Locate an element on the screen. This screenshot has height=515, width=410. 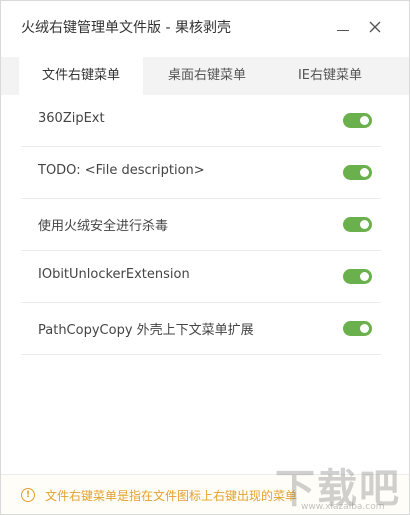
title-bar: 火绒右键管理单文件版 - 果核剥壳 is located at coordinates (205, 27).